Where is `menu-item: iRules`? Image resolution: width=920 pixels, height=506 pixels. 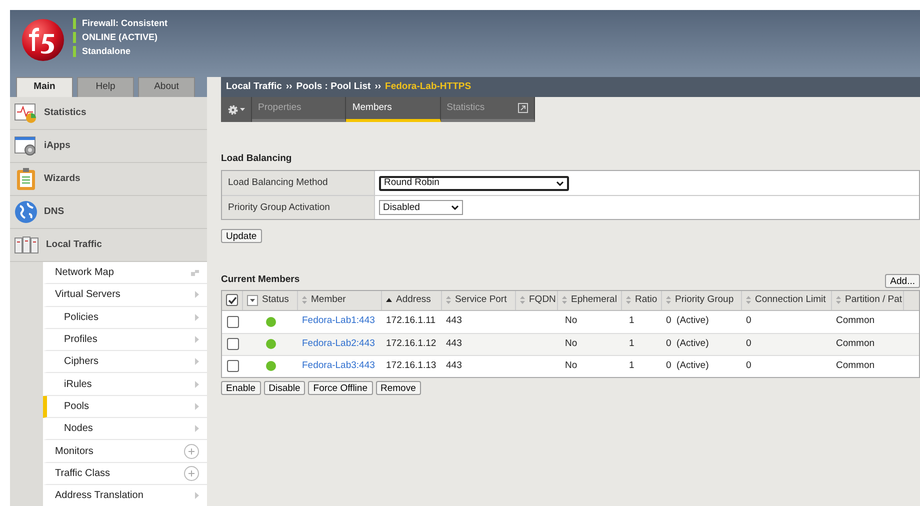 menu-item: iRules is located at coordinates (125, 384).